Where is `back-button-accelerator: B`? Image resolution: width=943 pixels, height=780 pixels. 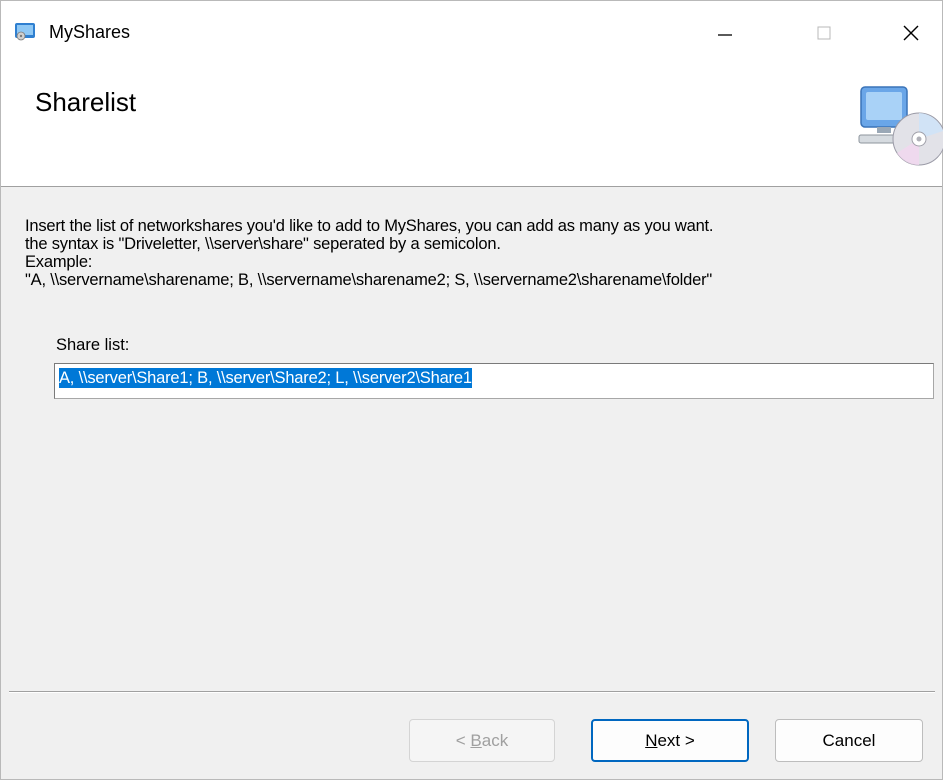 back-button-accelerator: B is located at coordinates (476, 740).